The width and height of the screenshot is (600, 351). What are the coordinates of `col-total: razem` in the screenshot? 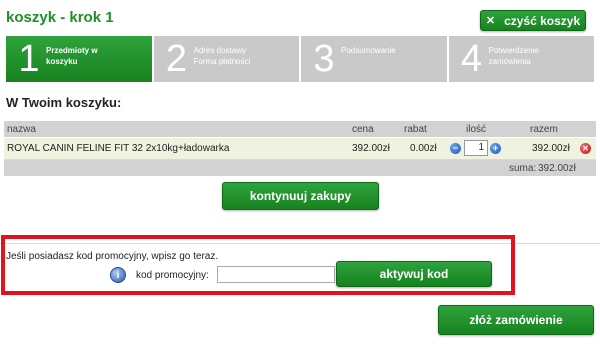 It's located at (544, 129).